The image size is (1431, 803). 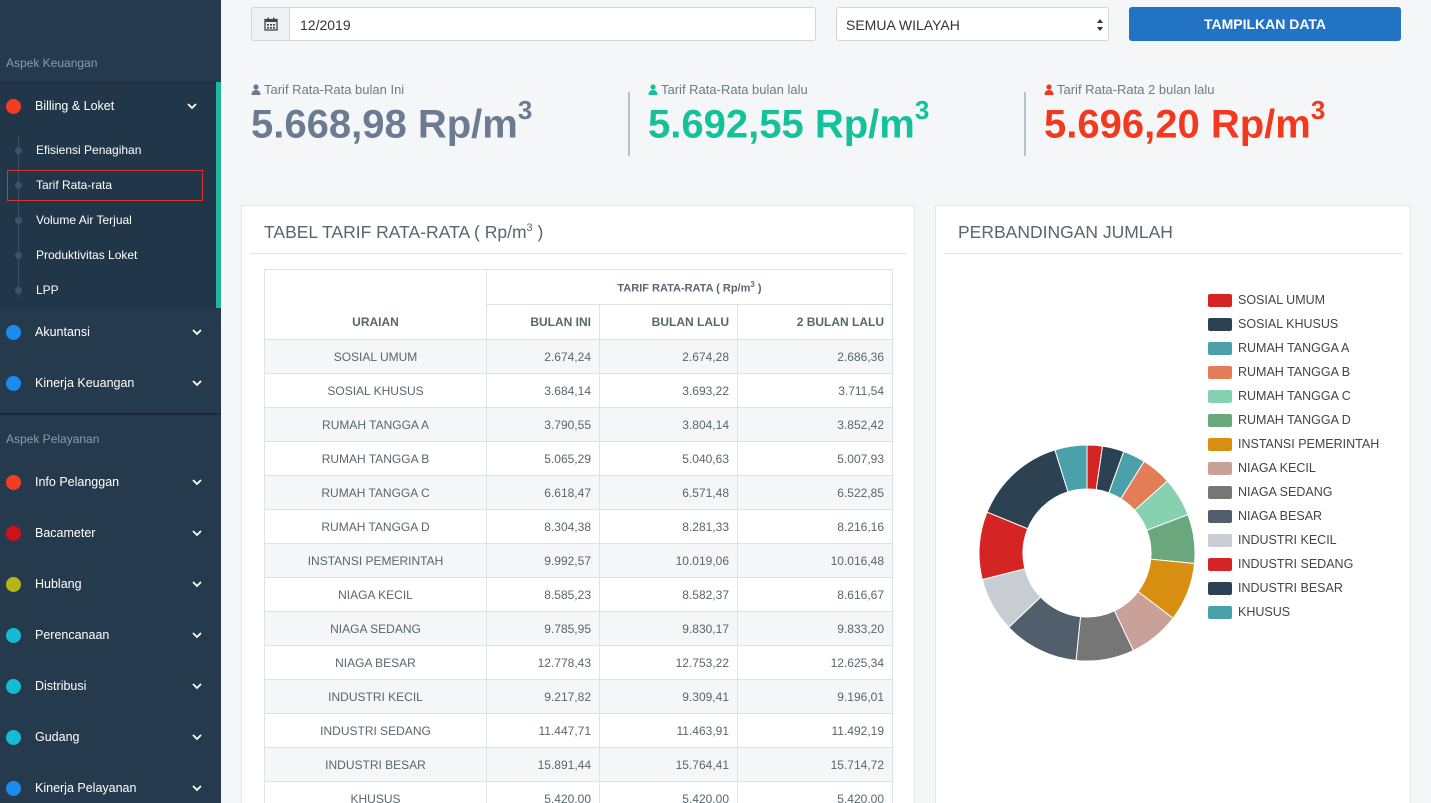 What do you see at coordinates (543, 322) in the screenshot?
I see `column-header-bulan-ini: BULAN INI` at bounding box center [543, 322].